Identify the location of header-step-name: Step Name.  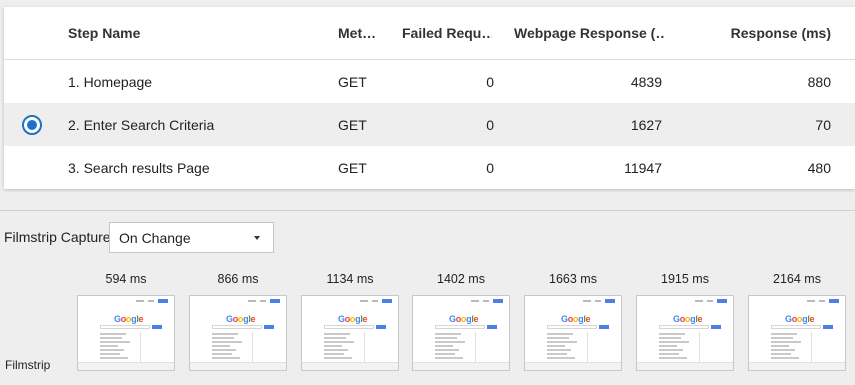
(198, 33).